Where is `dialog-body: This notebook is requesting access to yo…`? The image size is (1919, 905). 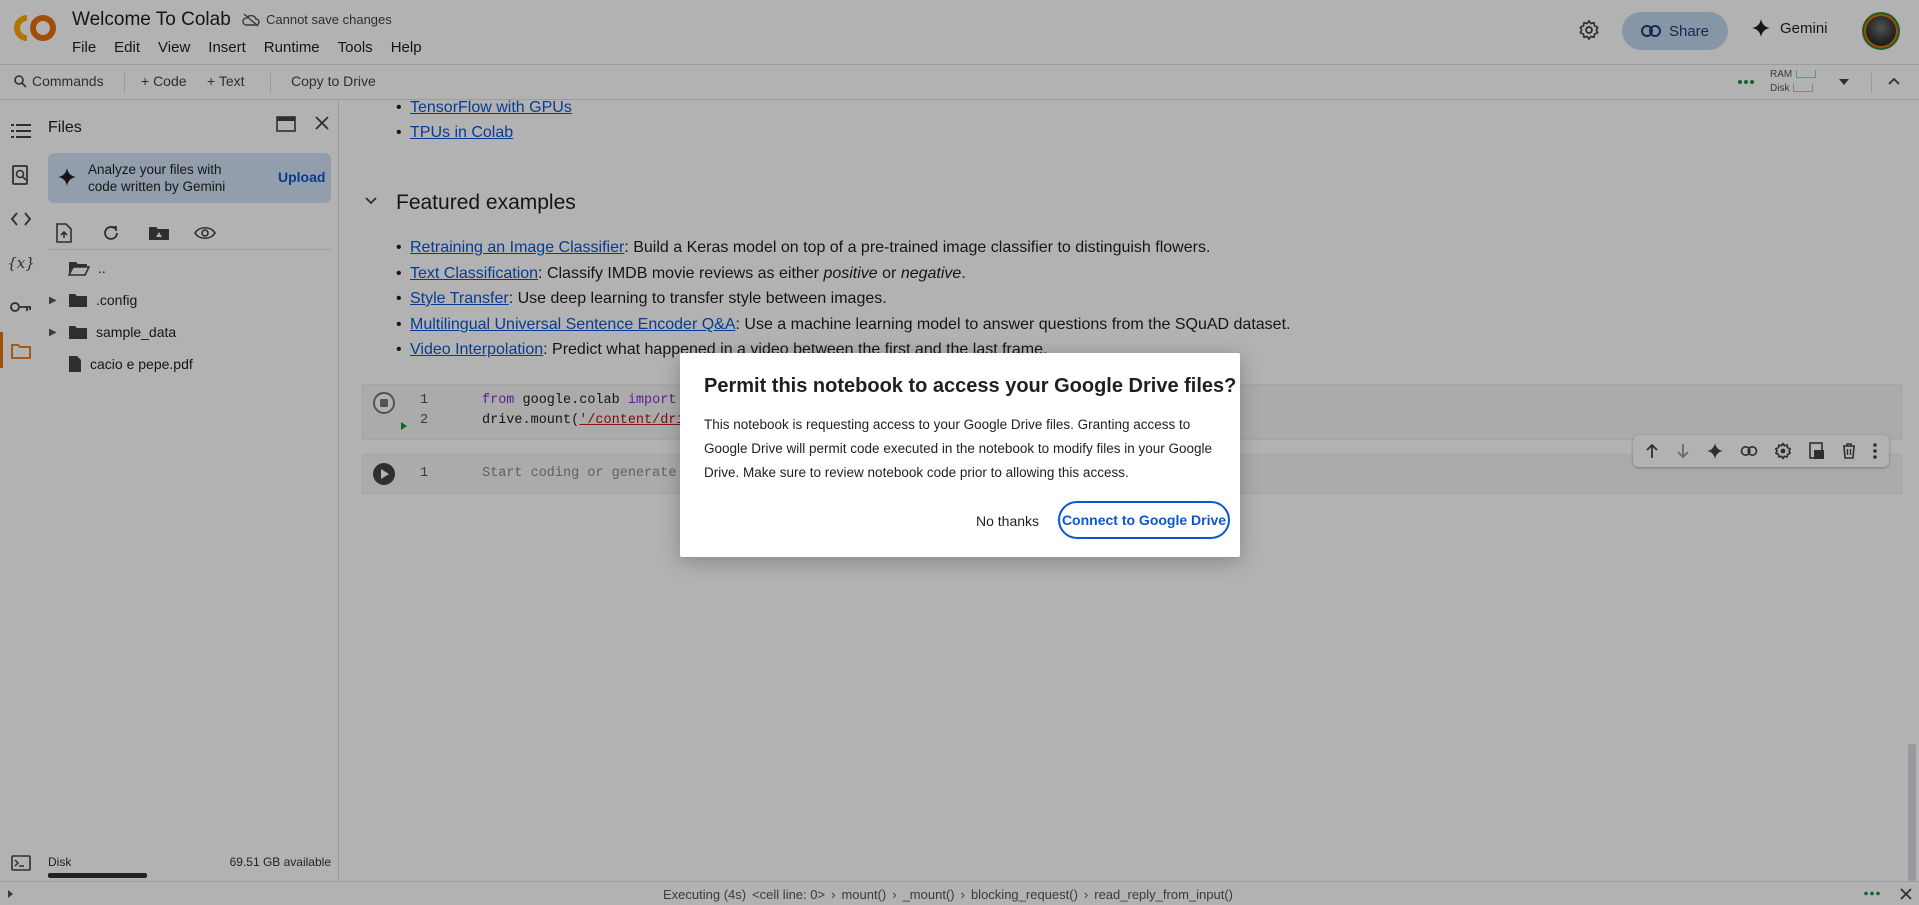 dialog-body: This notebook is requesting access to yo… is located at coordinates (958, 448).